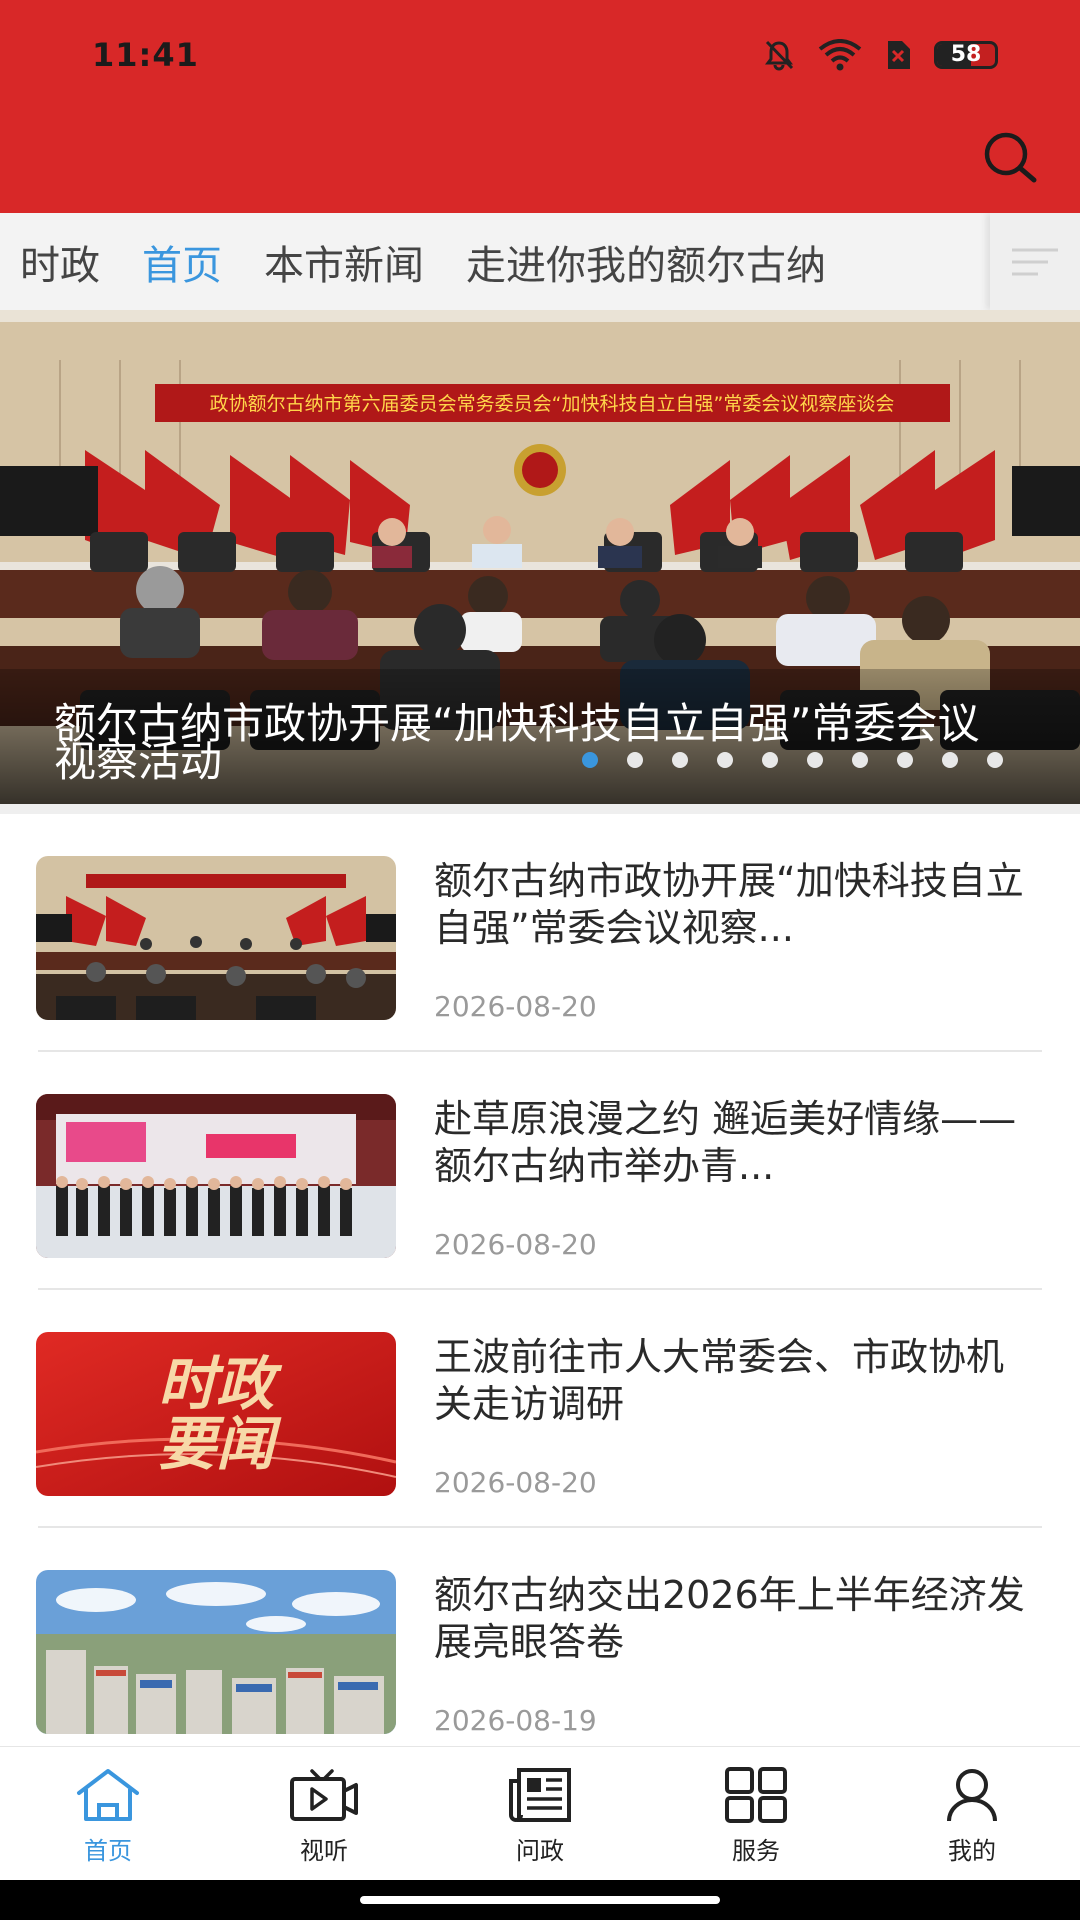 The width and height of the screenshot is (1080, 1920). I want to click on battery-icon: 58, so click(966, 55).